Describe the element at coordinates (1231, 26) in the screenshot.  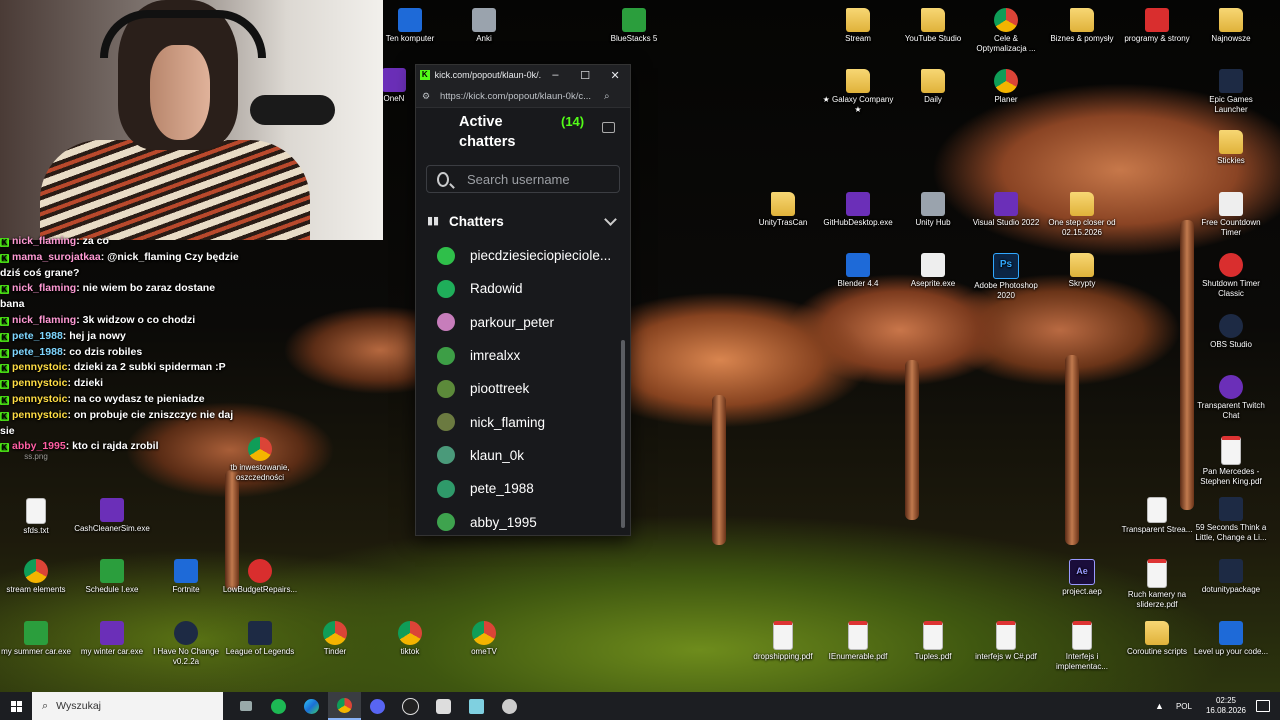
I see `desktop-icon: Najnowsze` at that location.